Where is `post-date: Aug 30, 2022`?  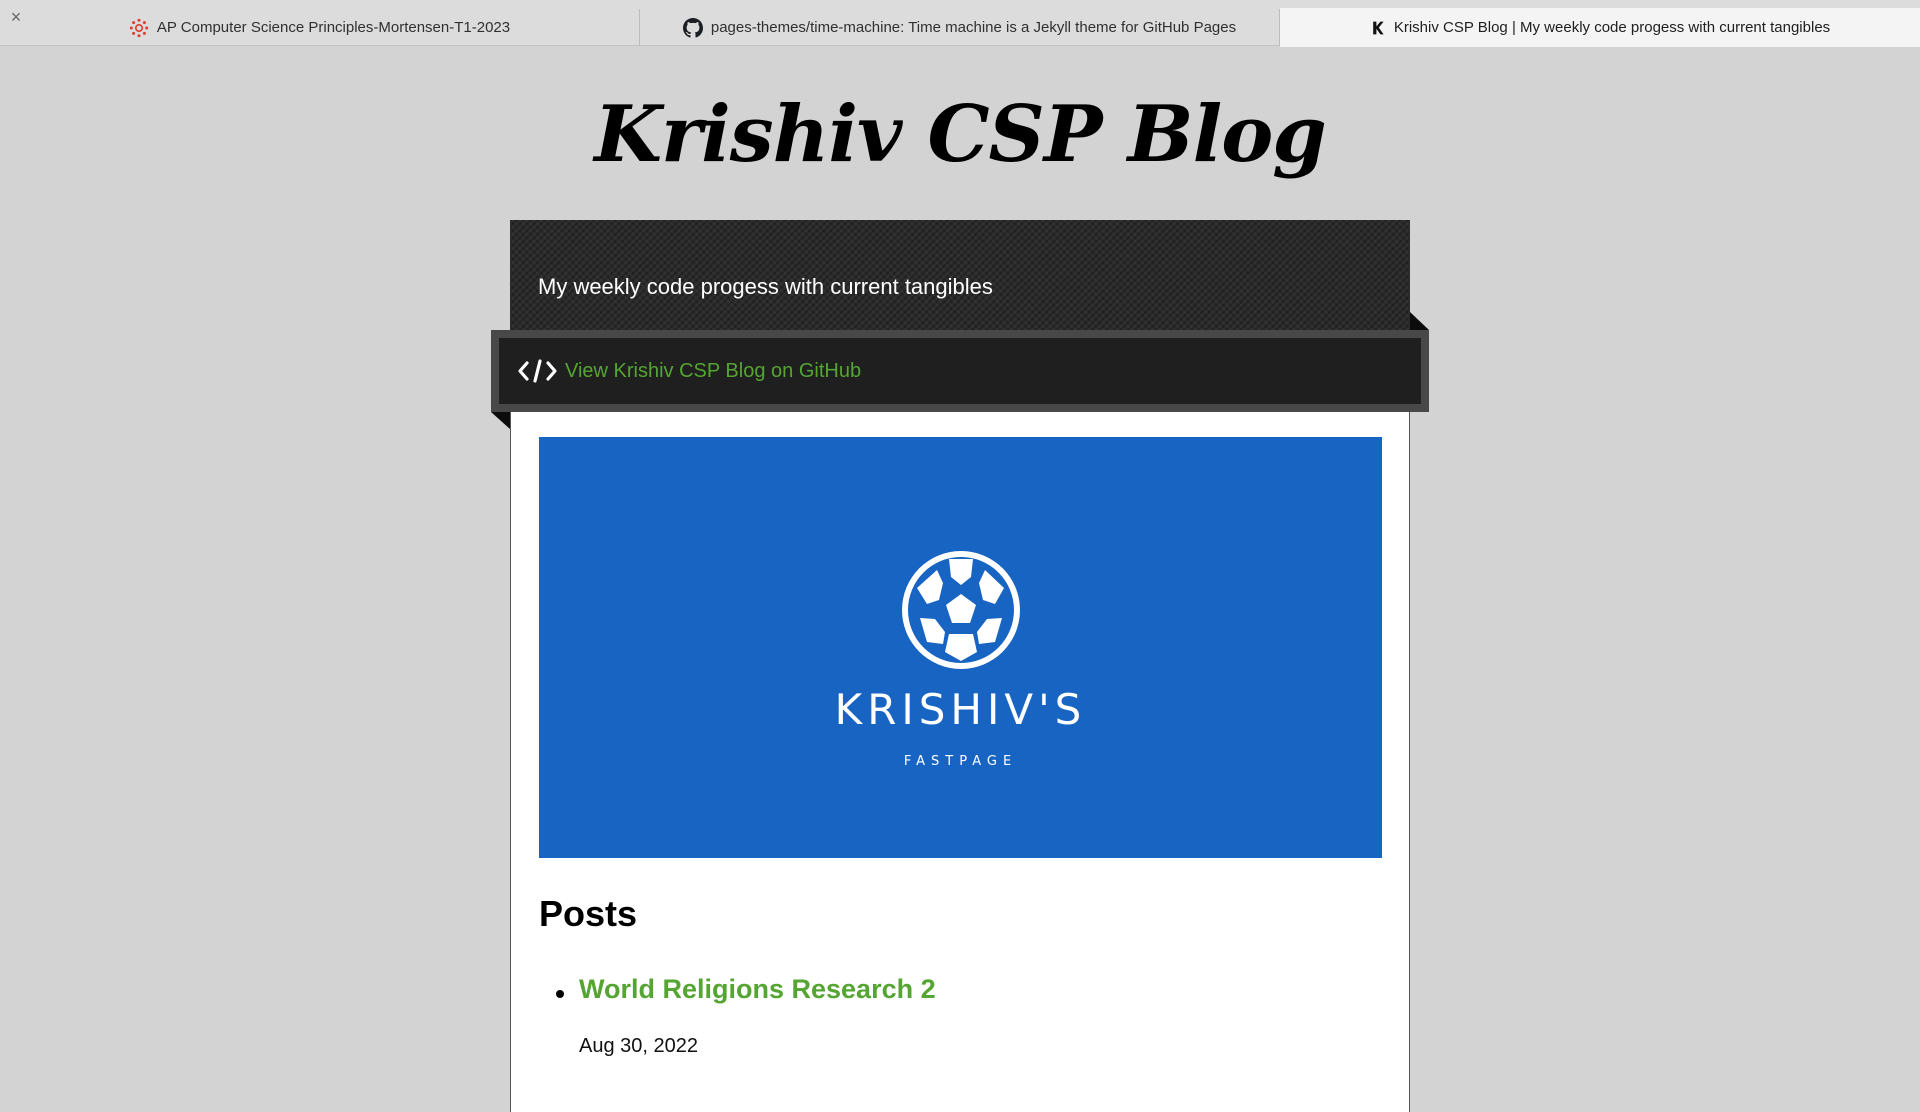
post-date: Aug 30, 2022 is located at coordinates (638, 1046).